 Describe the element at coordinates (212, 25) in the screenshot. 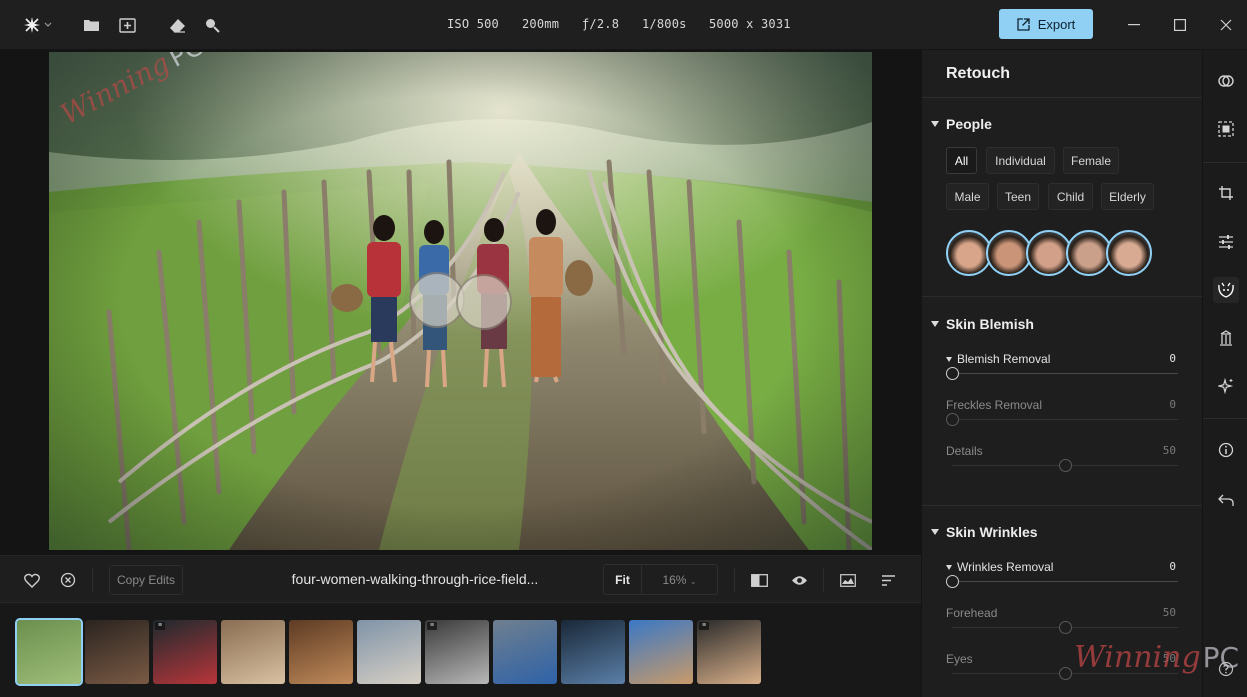

I see `search-icon` at that location.